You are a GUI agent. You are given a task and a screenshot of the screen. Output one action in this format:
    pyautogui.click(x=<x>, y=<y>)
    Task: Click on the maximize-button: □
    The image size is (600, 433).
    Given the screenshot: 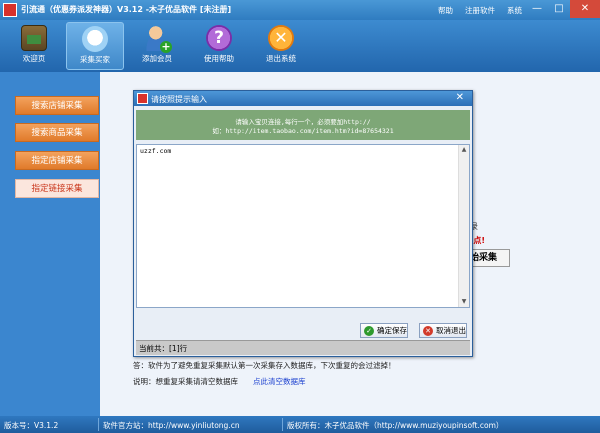 What is the action you would take?
    pyautogui.click(x=559, y=9)
    